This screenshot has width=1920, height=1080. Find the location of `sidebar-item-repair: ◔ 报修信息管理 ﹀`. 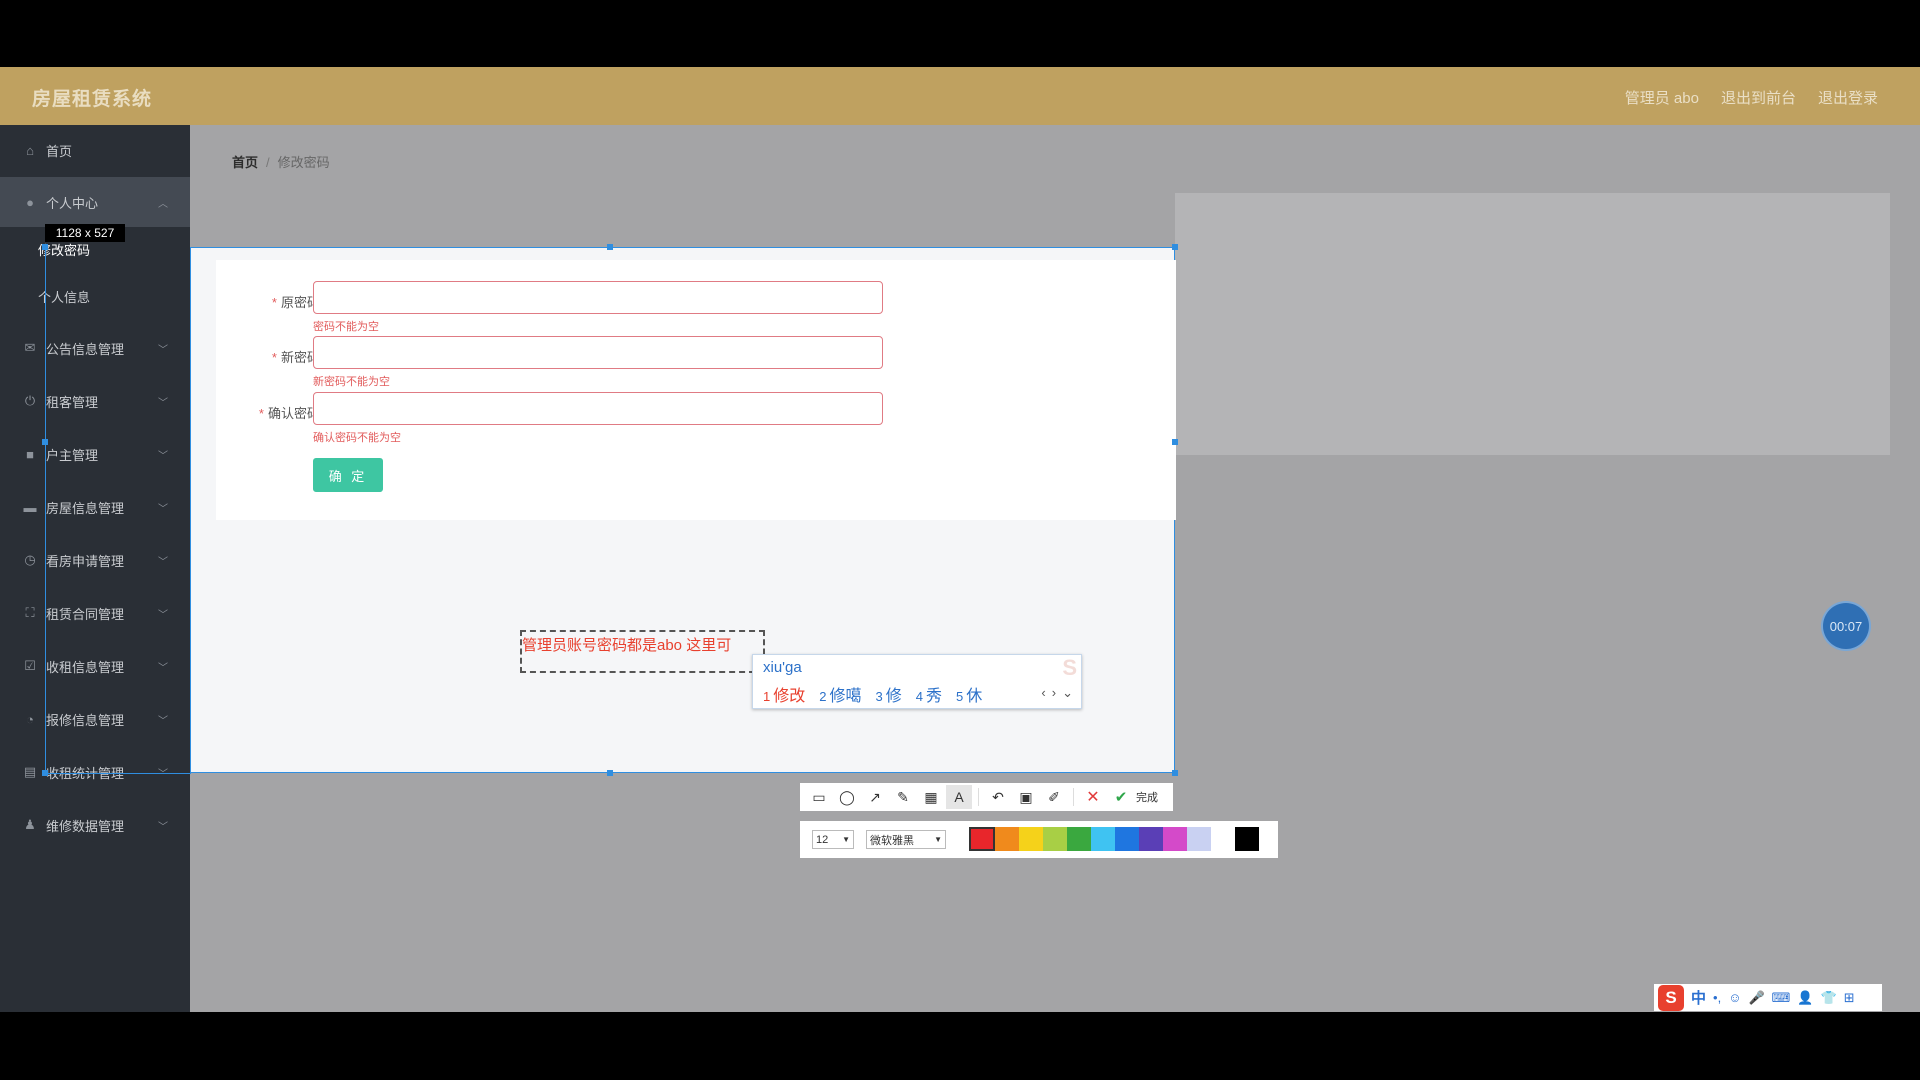

sidebar-item-repair: ◔ 报修信息管理 ﹀ is located at coordinates (95, 719).